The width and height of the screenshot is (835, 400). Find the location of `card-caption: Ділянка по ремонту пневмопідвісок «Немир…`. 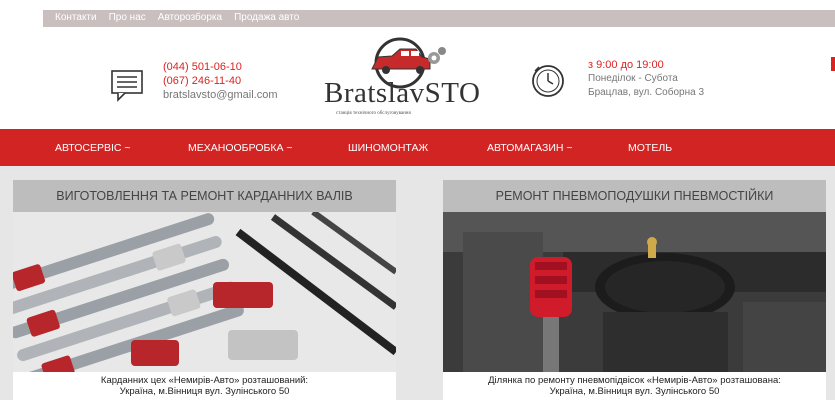

card-caption: Ділянка по ремонту пневмопідвісок «Немир… is located at coordinates (634, 384).